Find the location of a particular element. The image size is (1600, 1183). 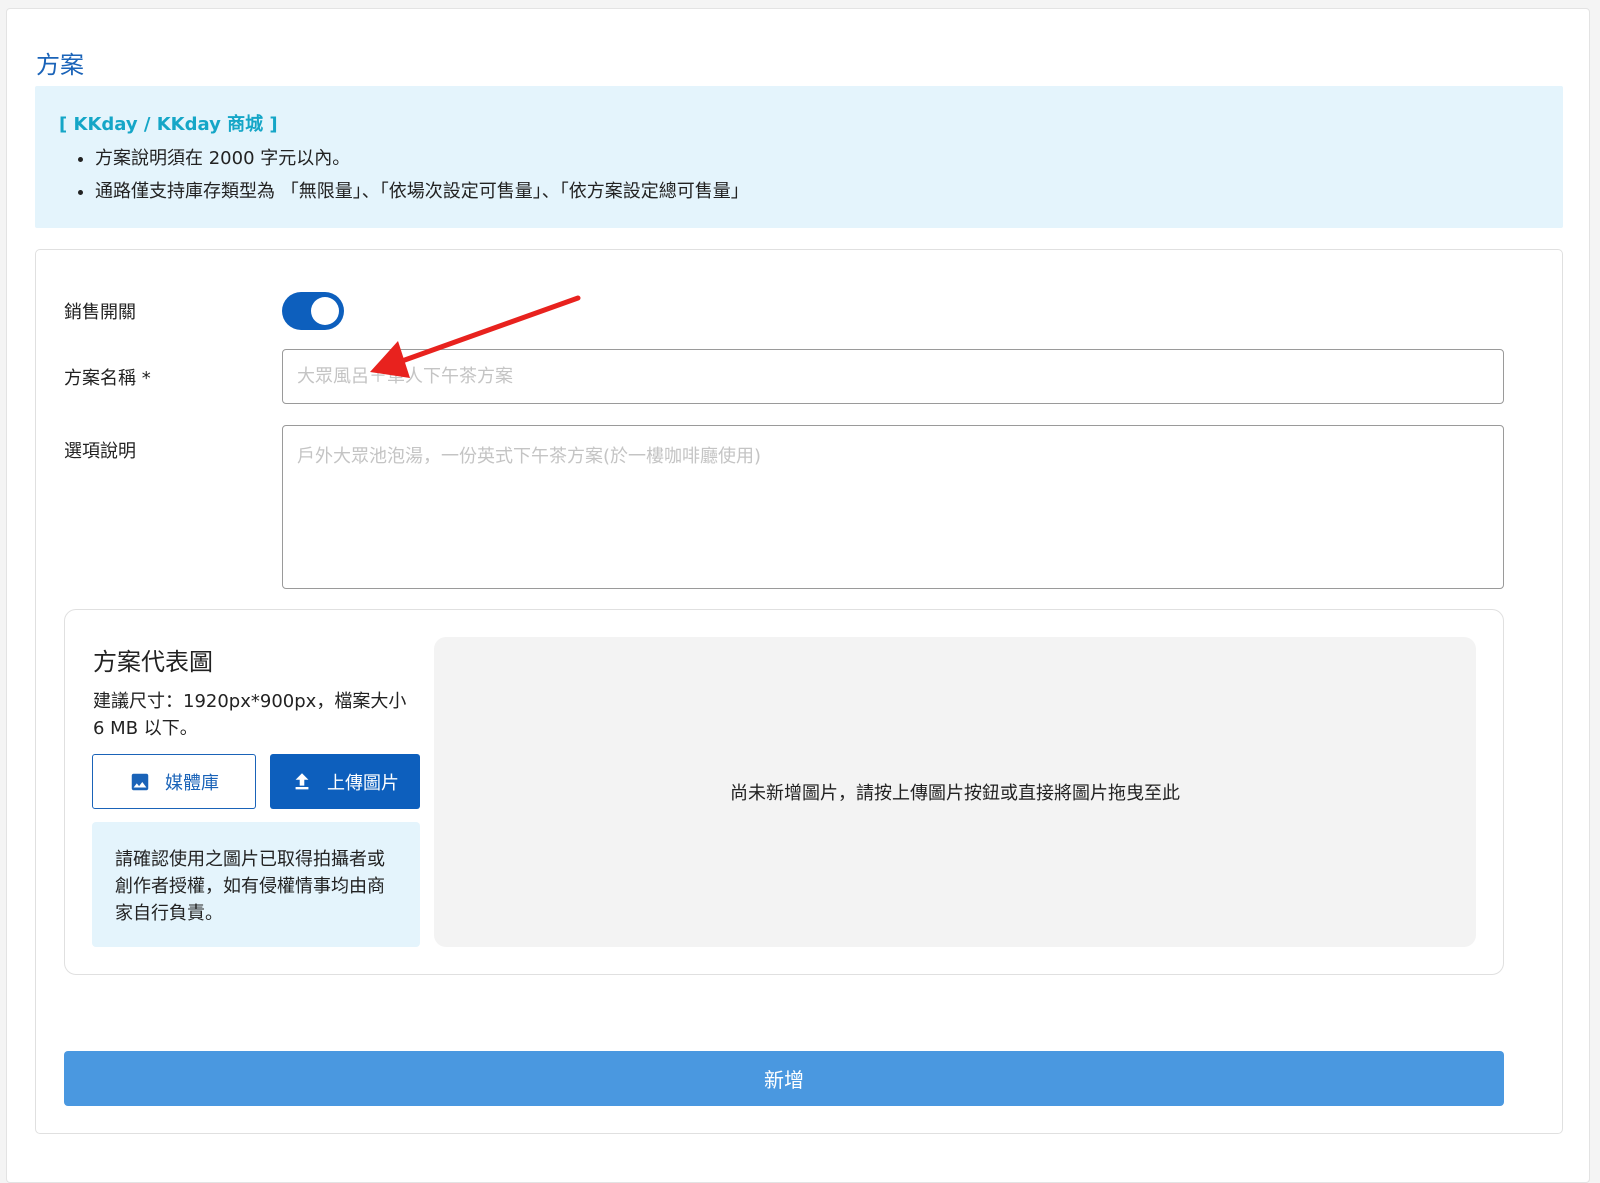

notice-item: 方案說明須在 2000 字元以內。 is located at coordinates (829, 158).